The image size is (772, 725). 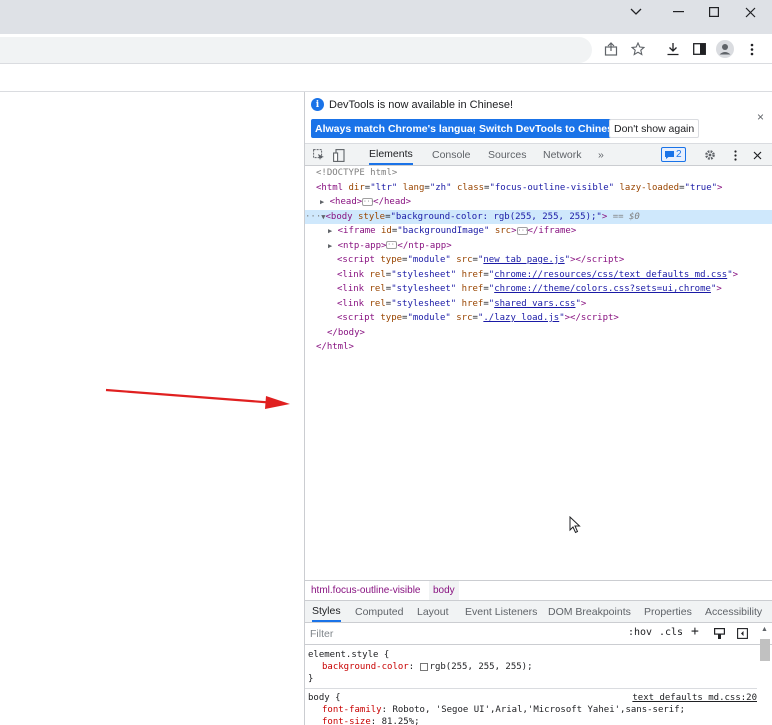 What do you see at coordinates (386, 17) in the screenshot?
I see `window-titlebar` at bounding box center [386, 17].